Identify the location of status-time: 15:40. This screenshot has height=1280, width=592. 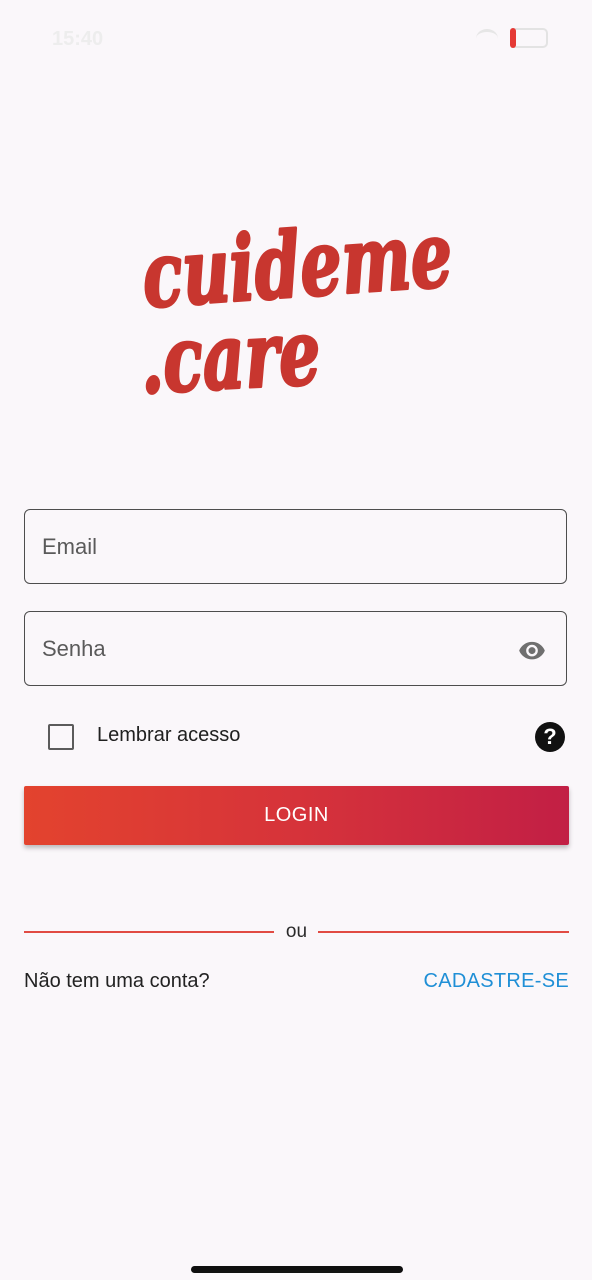
(78, 39).